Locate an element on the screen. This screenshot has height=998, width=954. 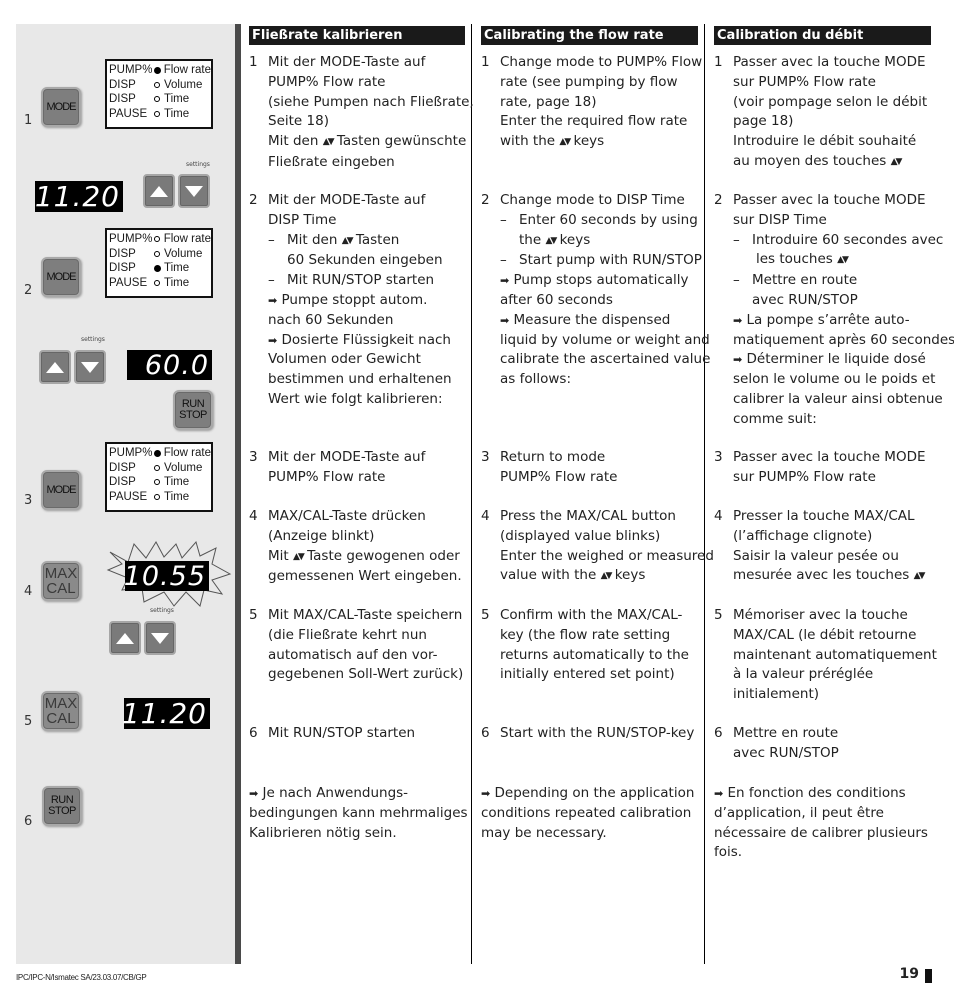
step-6-text: 6 Mettre en route avec RUN/STOP is located at coordinates (824, 744).